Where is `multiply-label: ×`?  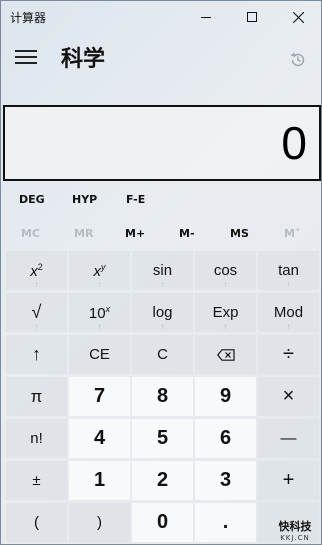
multiply-label: × is located at coordinates (288, 396).